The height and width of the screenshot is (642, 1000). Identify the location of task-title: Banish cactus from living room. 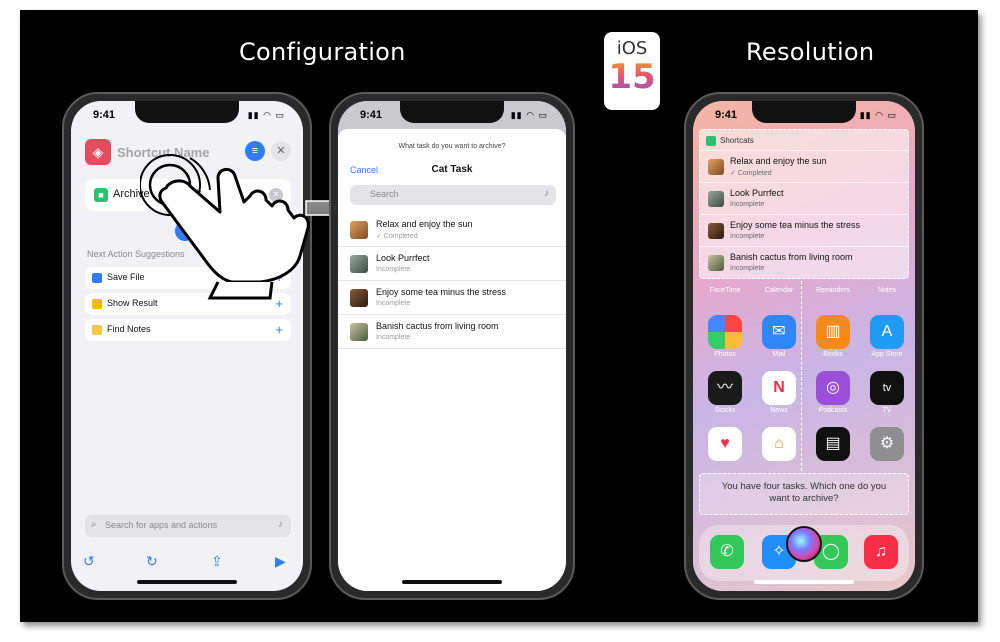
(437, 326).